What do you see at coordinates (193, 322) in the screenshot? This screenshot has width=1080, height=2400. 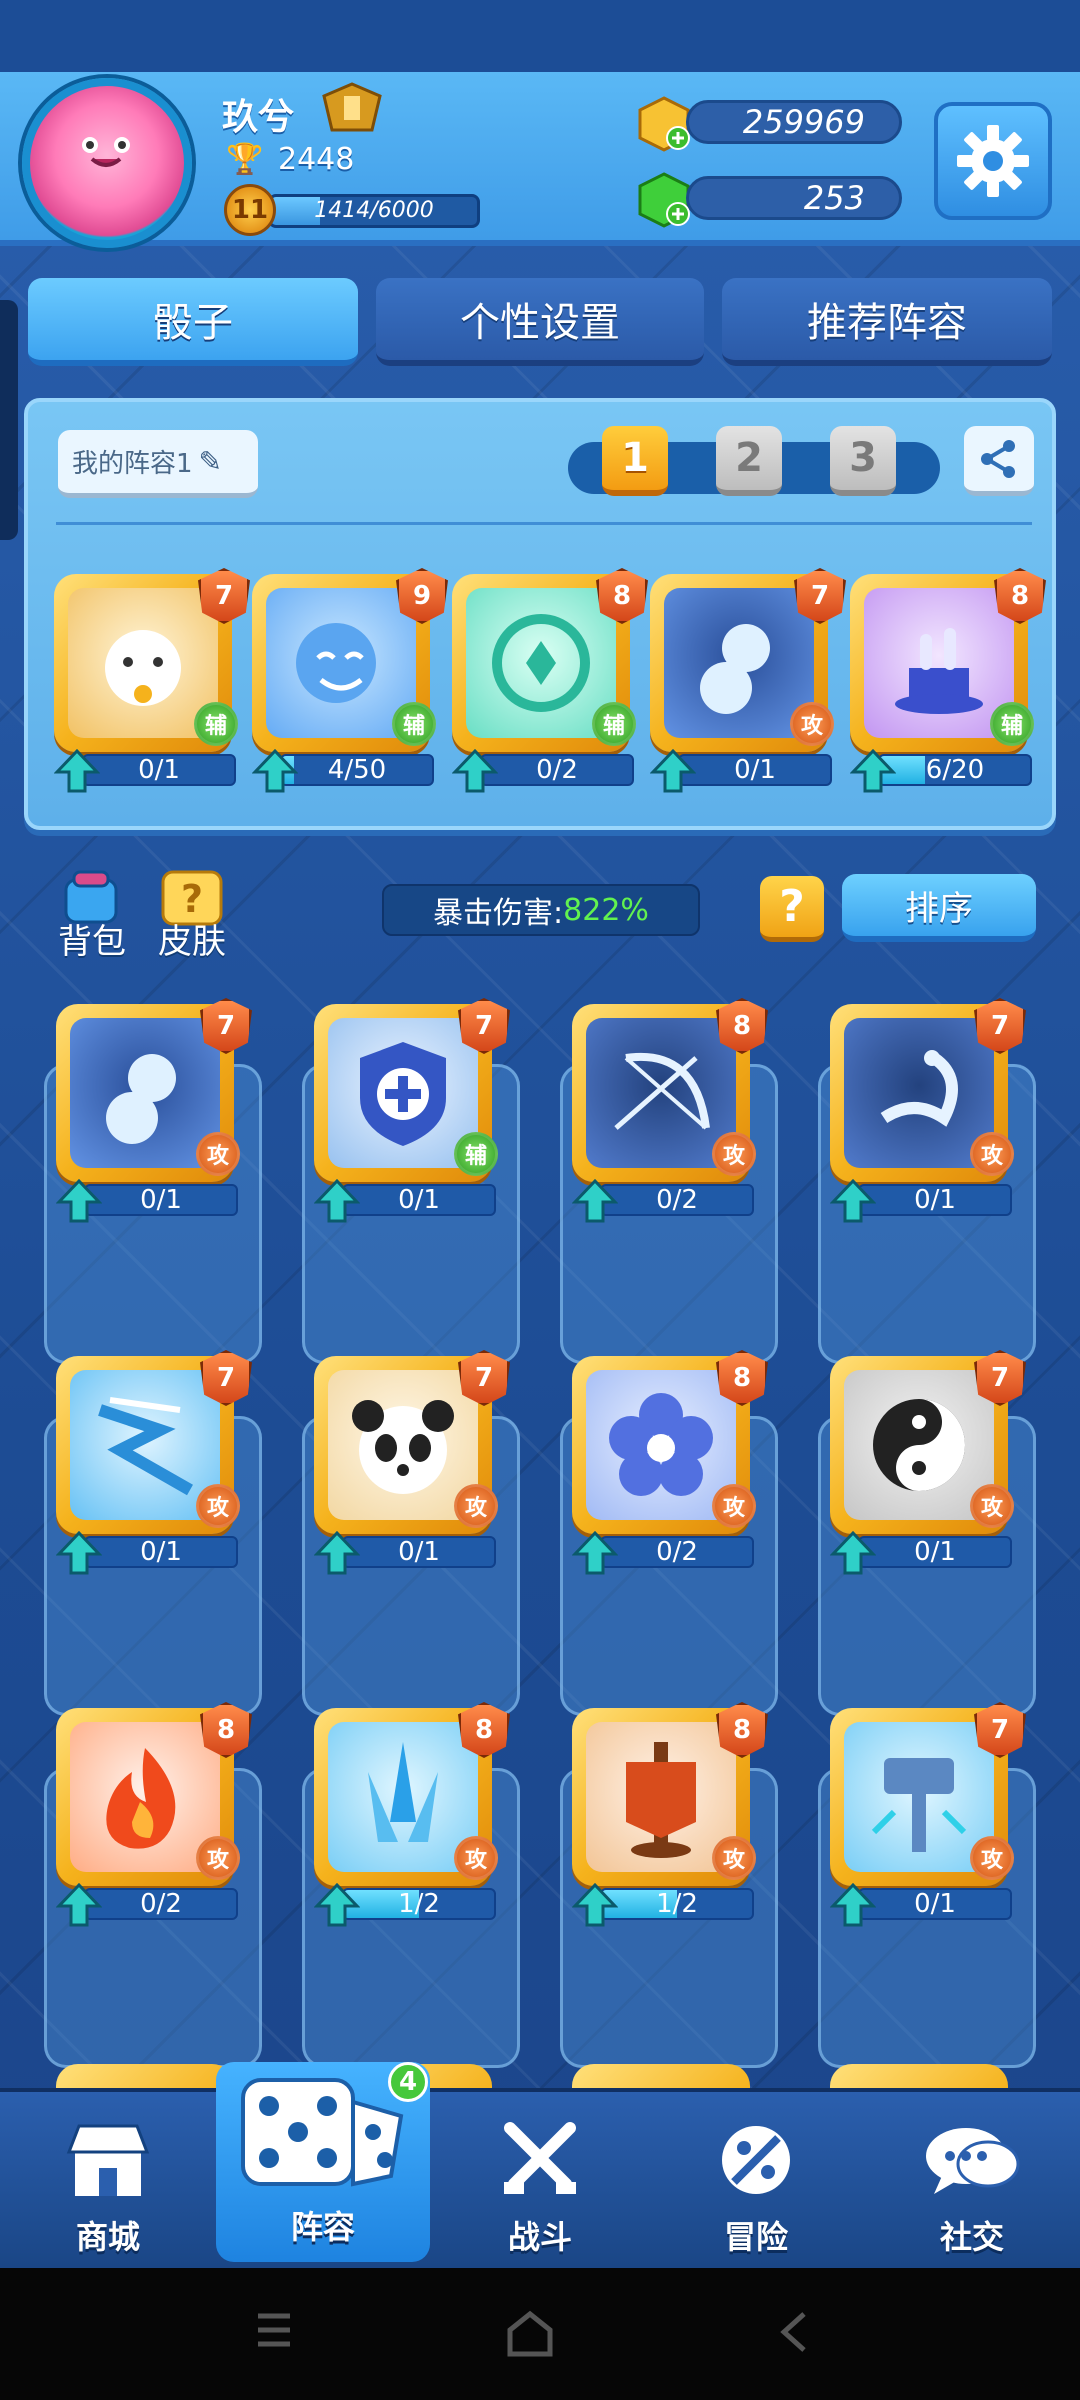 I see `tab-dice: 骰子` at bounding box center [193, 322].